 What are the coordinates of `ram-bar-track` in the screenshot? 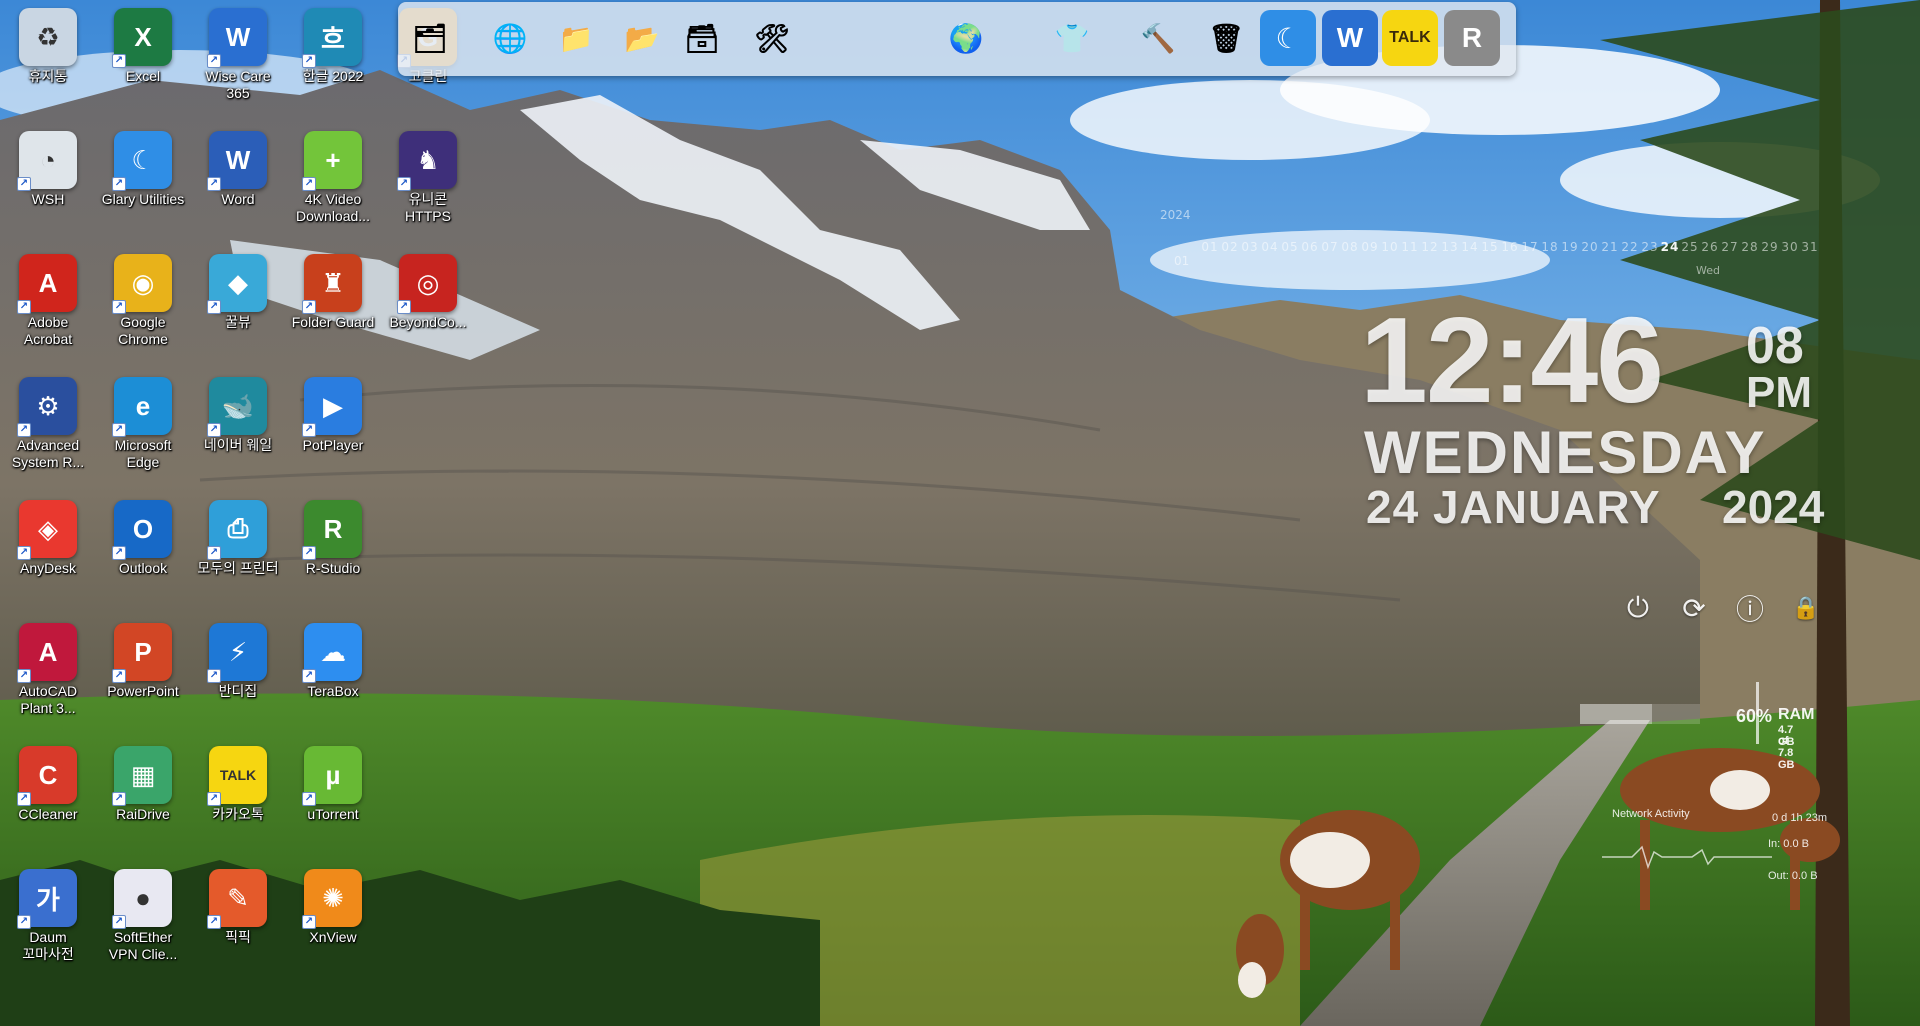 It's located at (1640, 714).